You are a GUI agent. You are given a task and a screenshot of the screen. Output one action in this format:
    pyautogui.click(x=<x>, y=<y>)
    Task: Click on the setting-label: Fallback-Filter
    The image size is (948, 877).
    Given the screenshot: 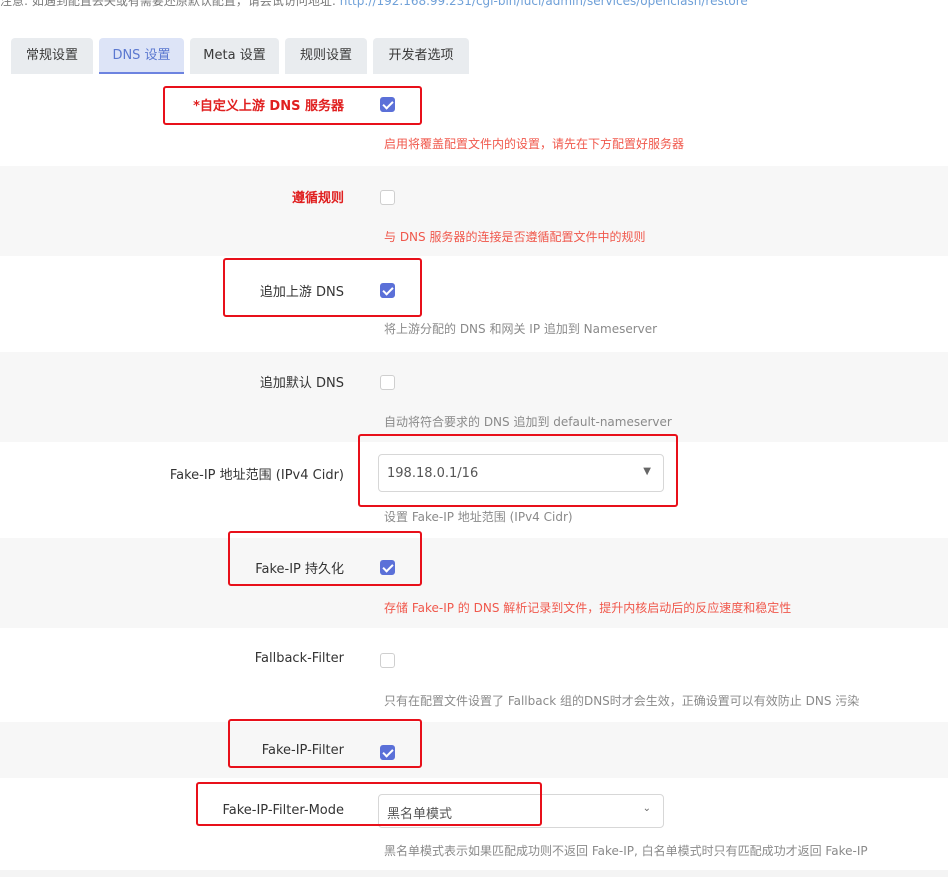 What is the action you would take?
    pyautogui.click(x=299, y=658)
    